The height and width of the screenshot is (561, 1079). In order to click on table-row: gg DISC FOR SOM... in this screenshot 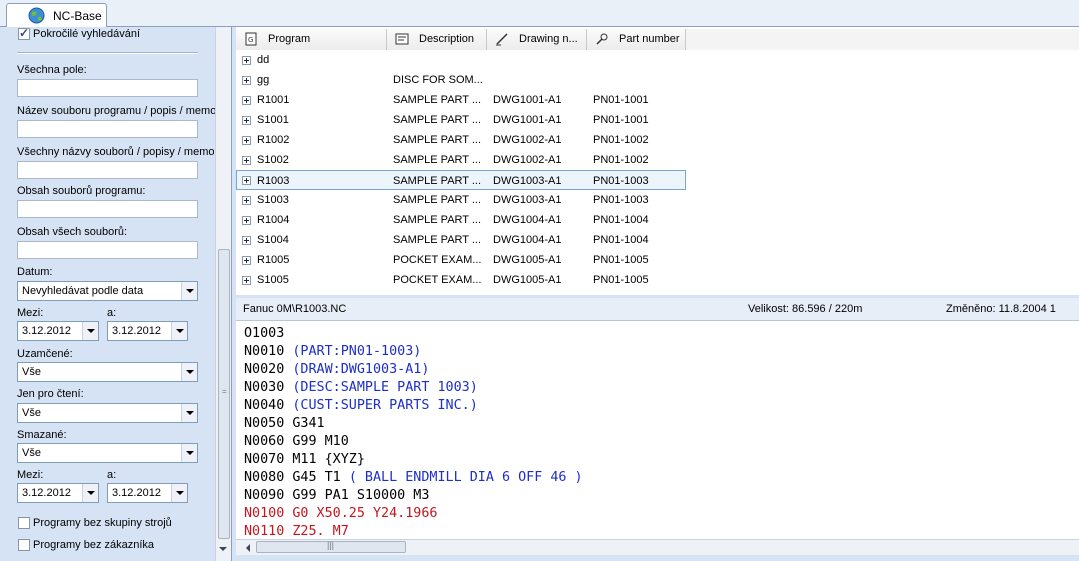, I will do `click(461, 80)`.